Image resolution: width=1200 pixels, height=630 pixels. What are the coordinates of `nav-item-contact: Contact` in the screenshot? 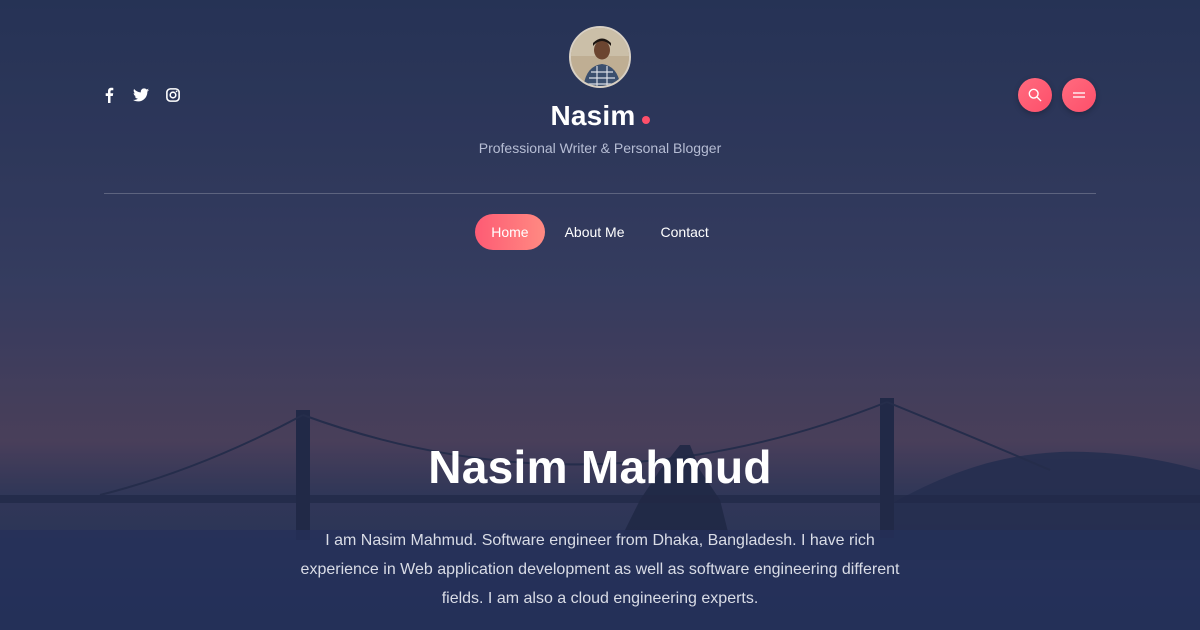 It's located at (685, 232).